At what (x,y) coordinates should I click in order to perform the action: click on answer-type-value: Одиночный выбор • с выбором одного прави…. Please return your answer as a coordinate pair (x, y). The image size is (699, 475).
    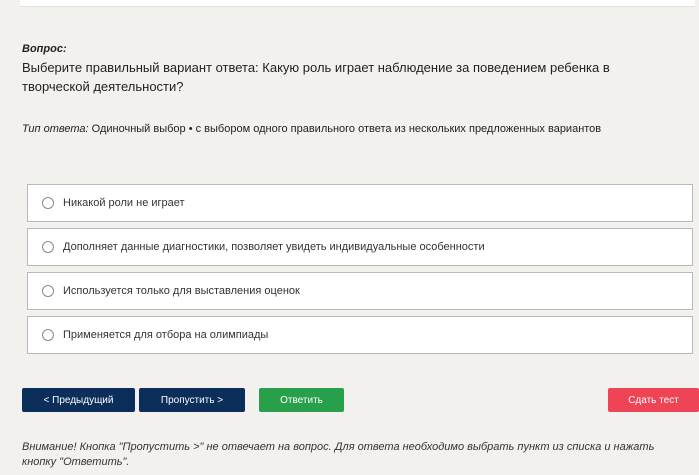
    Looking at the image, I should click on (345, 129).